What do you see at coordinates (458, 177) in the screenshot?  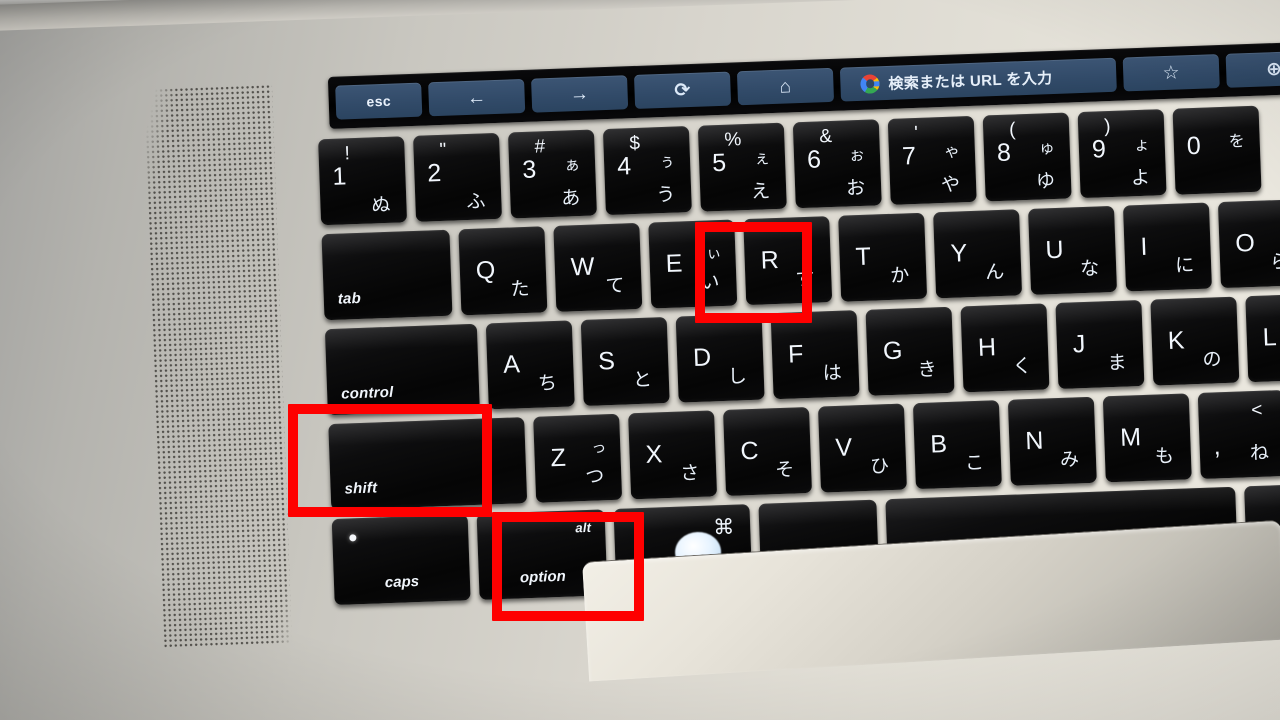 I see `key-2: " 2 ふ` at bounding box center [458, 177].